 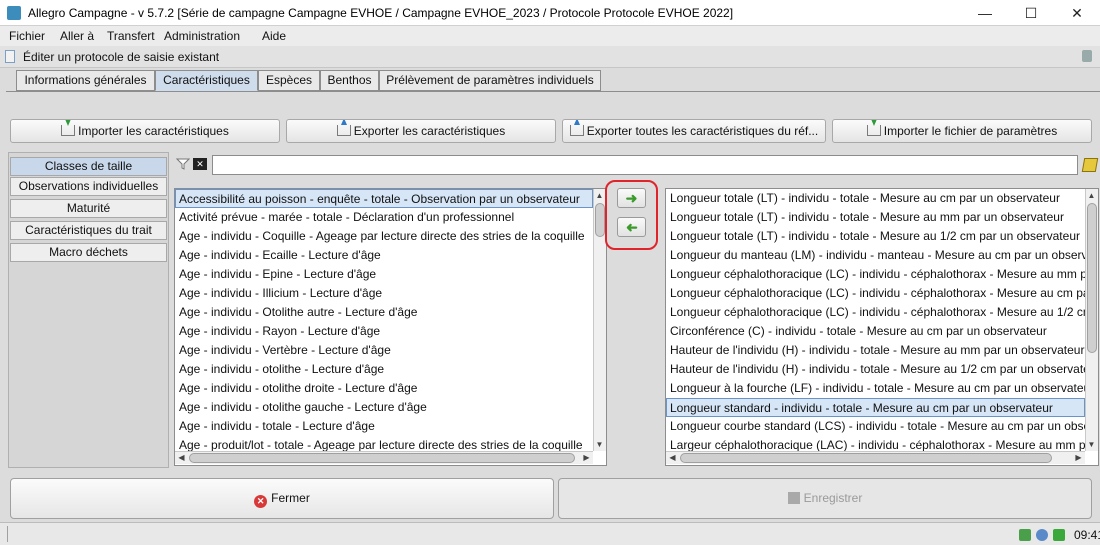 I want to click on maximize-button: ☐, so click(x=1031, y=13).